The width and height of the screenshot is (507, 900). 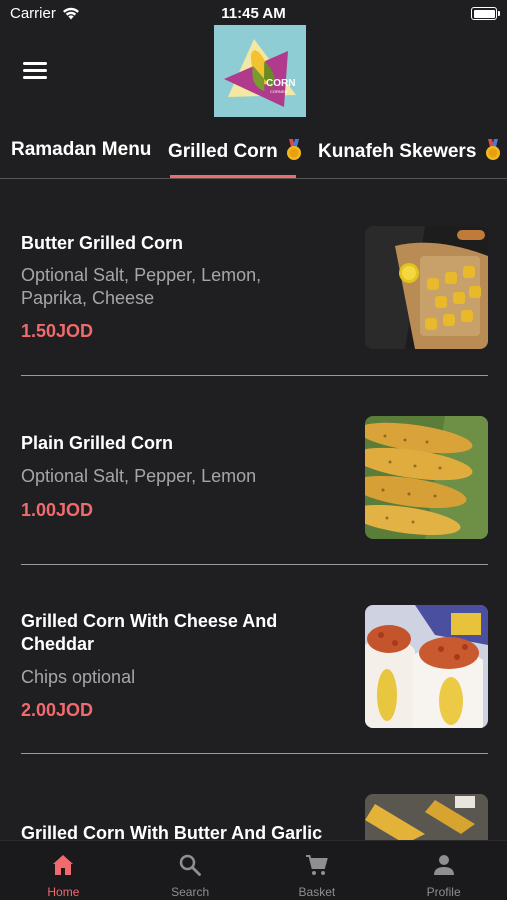 What do you see at coordinates (63, 865) in the screenshot?
I see `home-icon` at bounding box center [63, 865].